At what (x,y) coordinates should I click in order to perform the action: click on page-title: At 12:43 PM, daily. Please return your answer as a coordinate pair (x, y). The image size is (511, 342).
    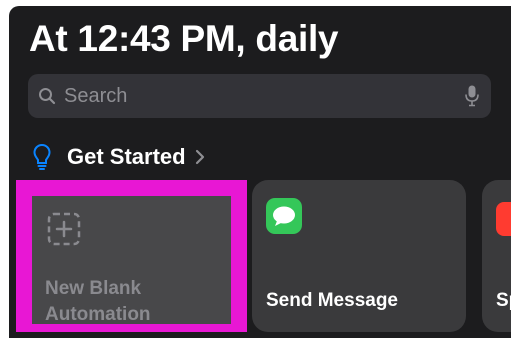
    Looking at the image, I should click on (184, 38).